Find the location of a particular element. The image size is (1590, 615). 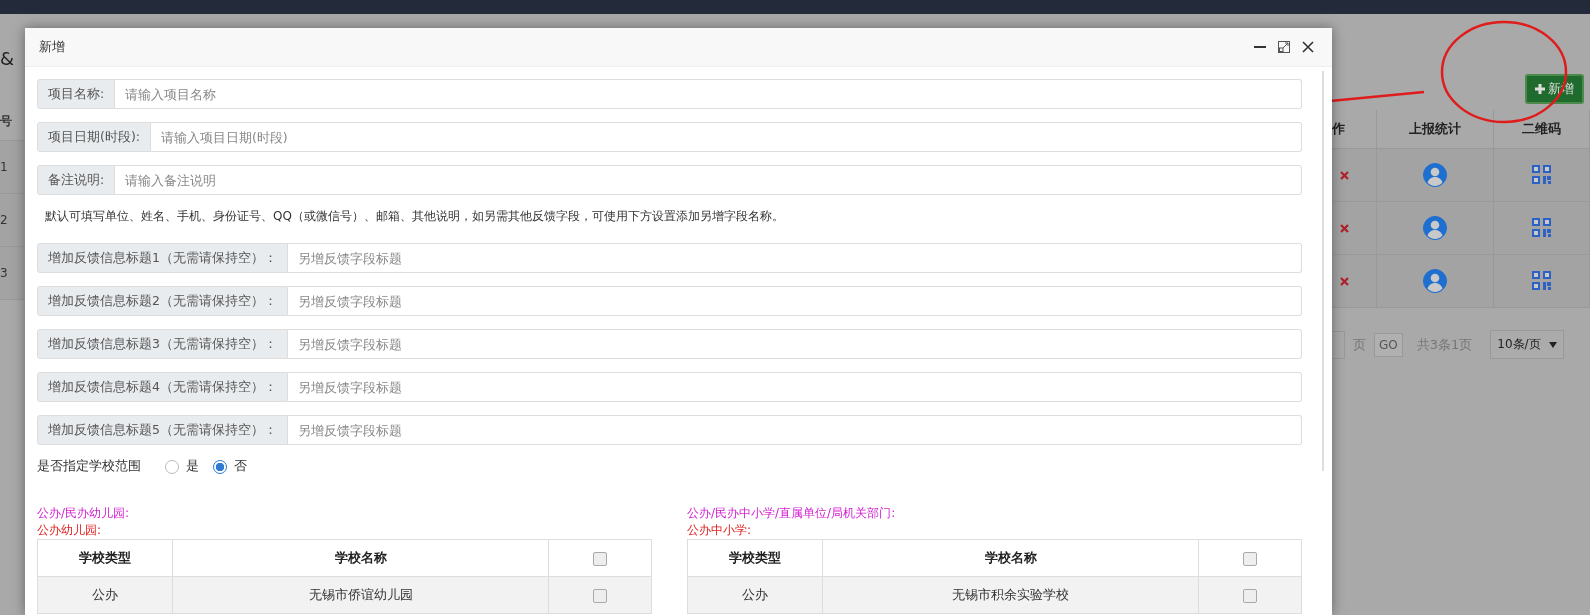

plus-icon is located at coordinates (1540, 89).